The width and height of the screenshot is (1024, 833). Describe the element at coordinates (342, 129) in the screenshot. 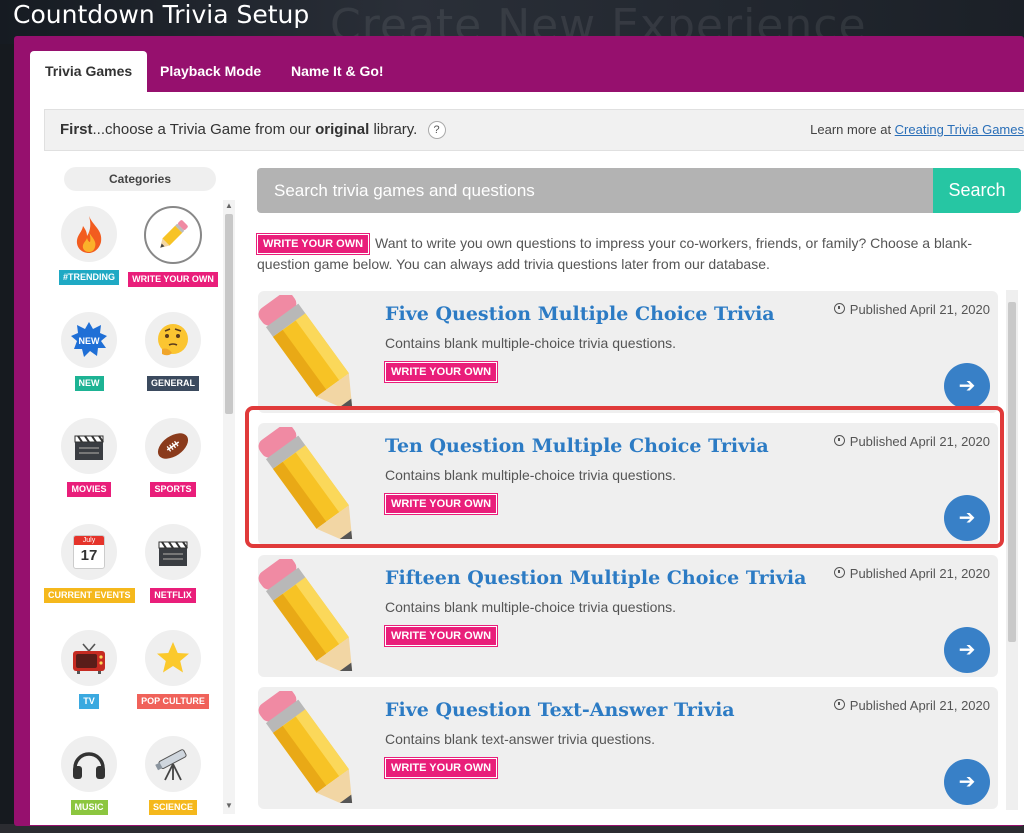

I see `instruction-bold: original` at that location.